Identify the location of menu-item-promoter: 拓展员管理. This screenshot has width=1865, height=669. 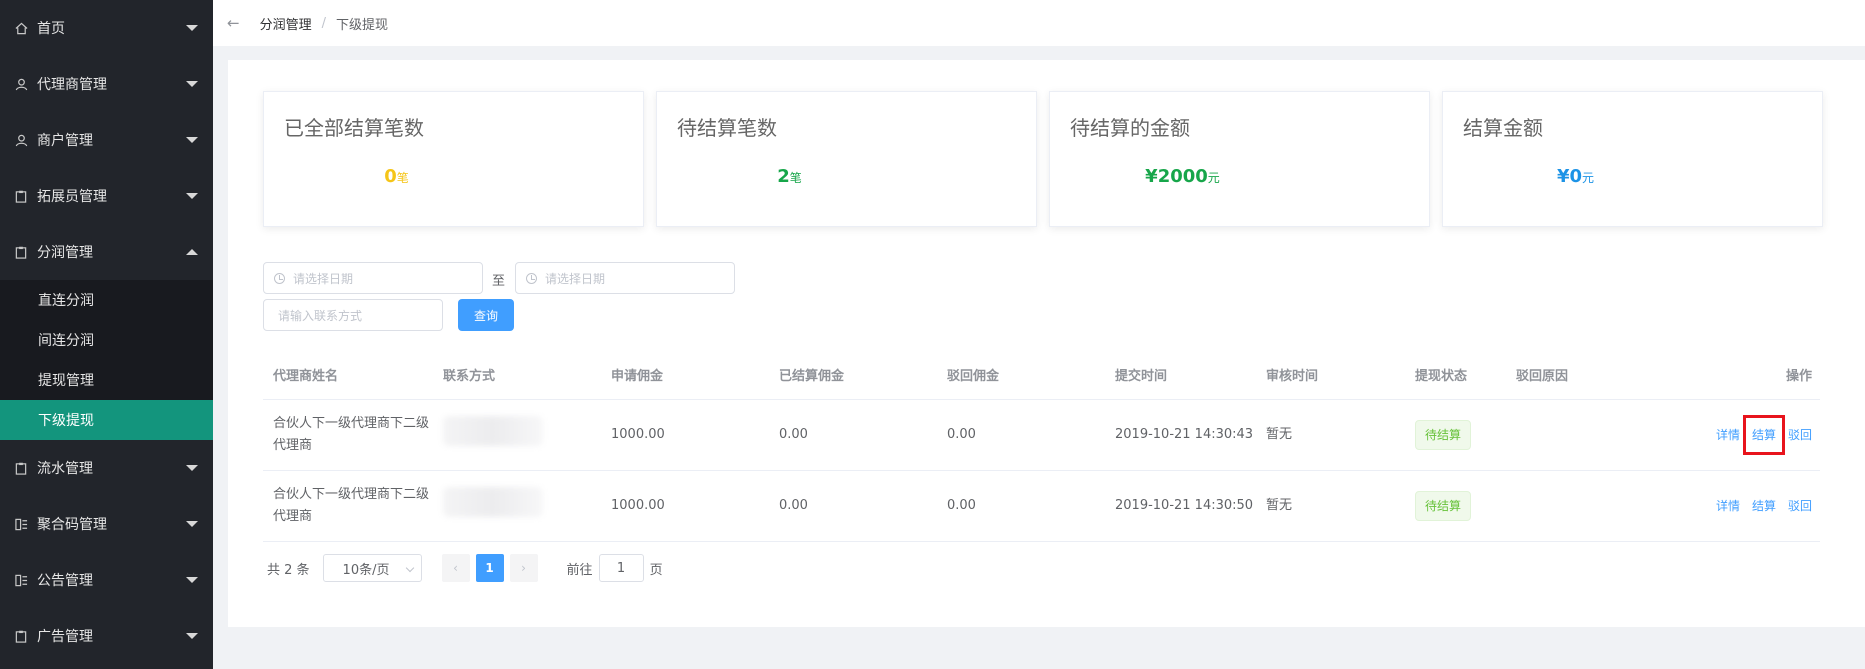
(106, 196).